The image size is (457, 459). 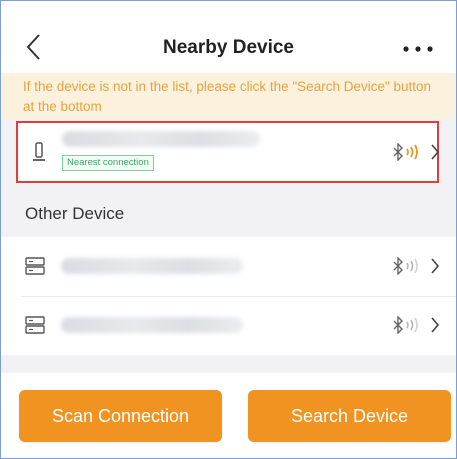 What do you see at coordinates (349, 416) in the screenshot?
I see `search-device-button: Search Device` at bounding box center [349, 416].